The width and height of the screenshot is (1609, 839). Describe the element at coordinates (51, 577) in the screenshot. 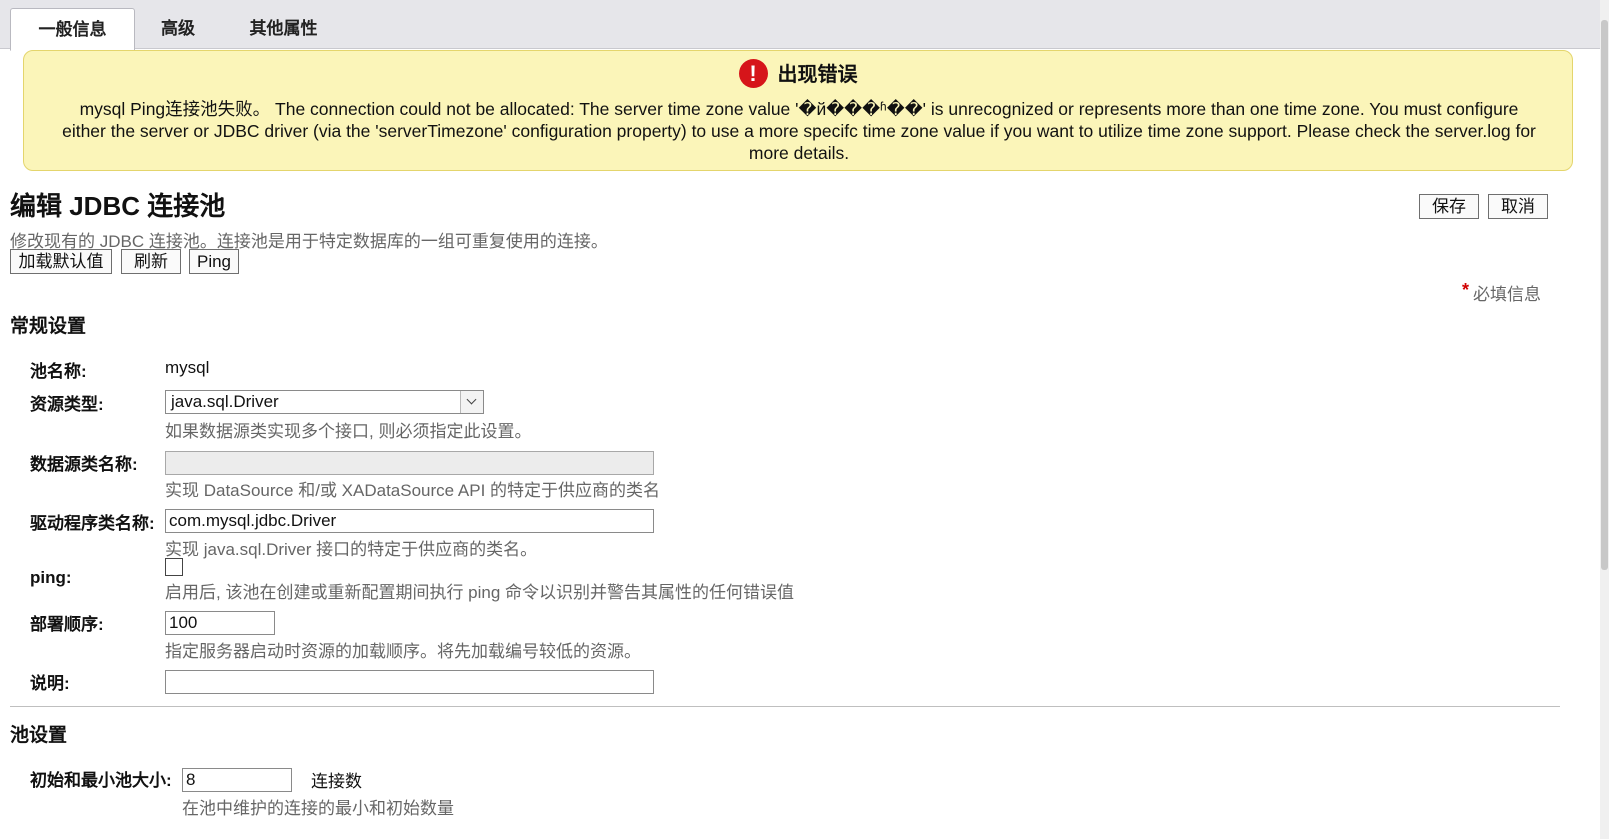

I see `ping-label: ping:` at that location.